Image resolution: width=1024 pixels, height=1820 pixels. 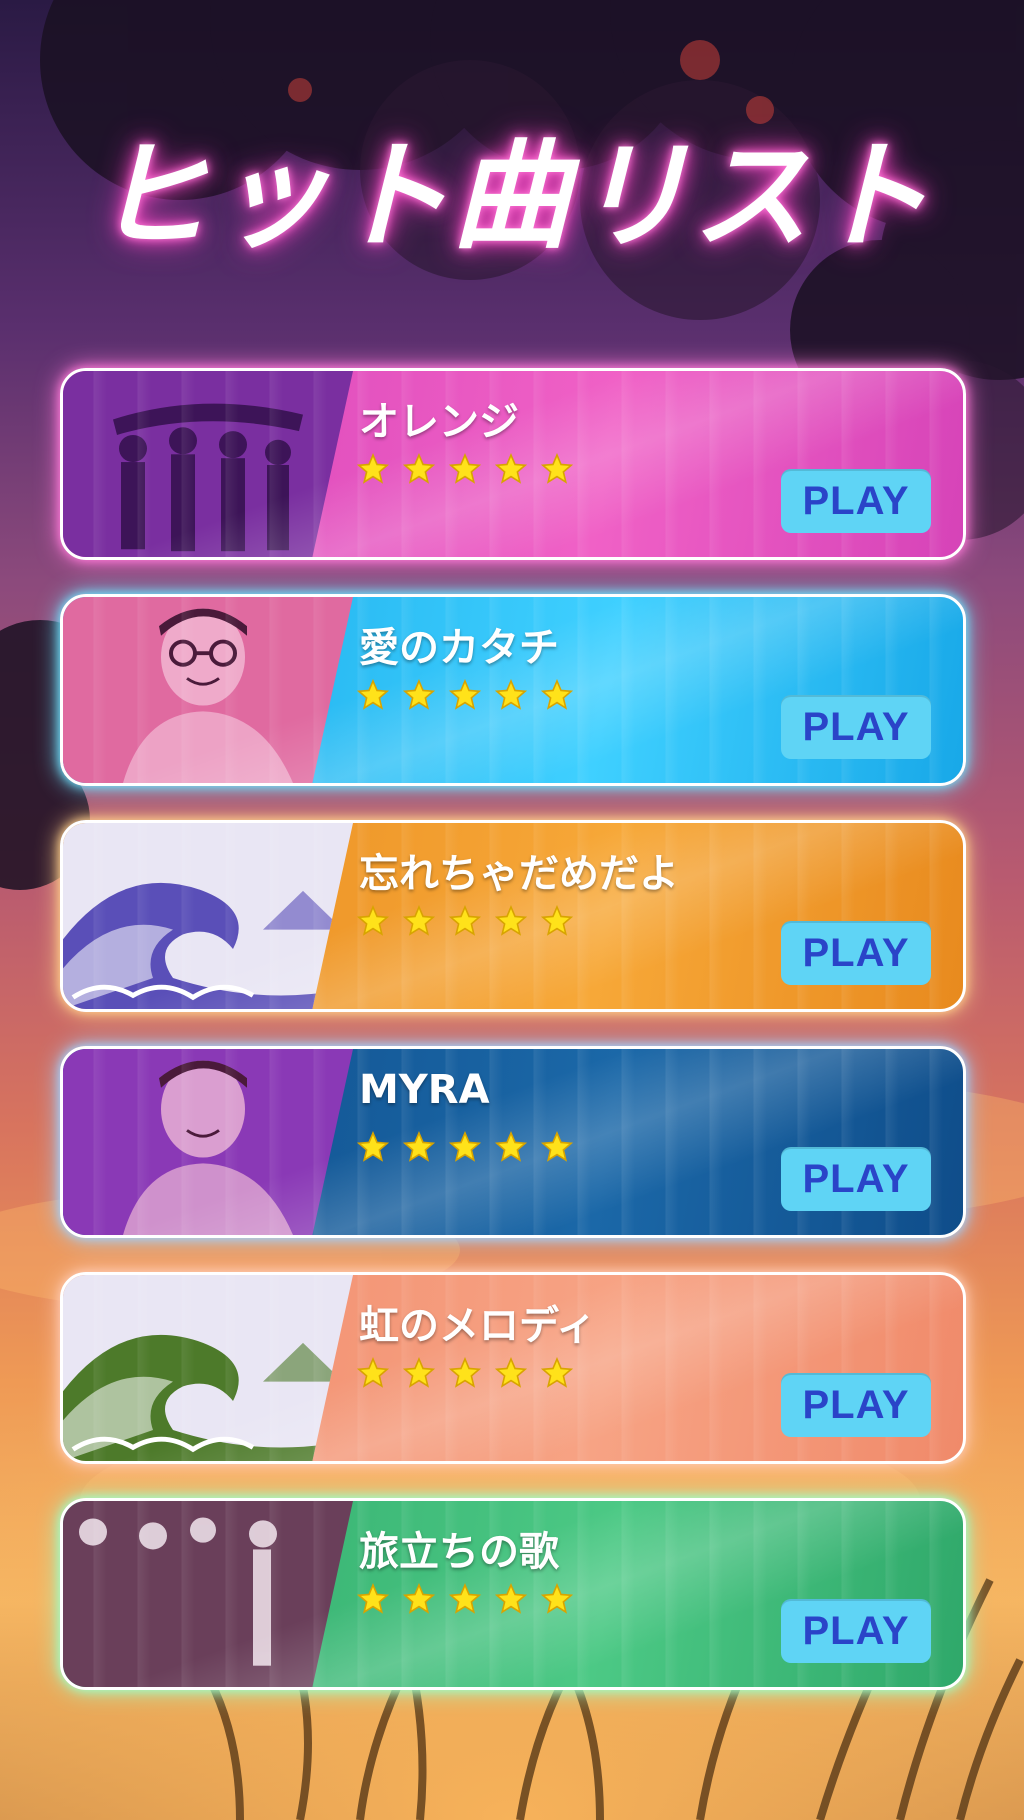 I want to click on song-title: 旅立ちの歌, so click(x=459, y=1552).